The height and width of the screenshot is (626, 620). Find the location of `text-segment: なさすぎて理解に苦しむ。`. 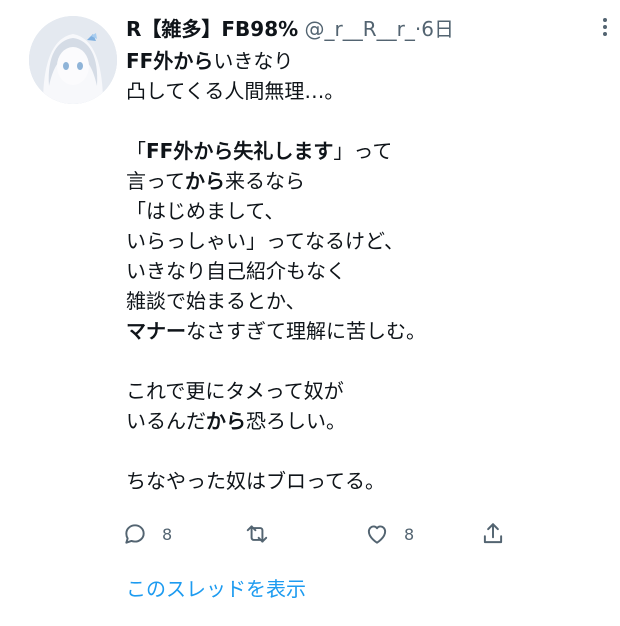

text-segment: なさすぎて理解に苦しむ。 is located at coordinates (306, 331).